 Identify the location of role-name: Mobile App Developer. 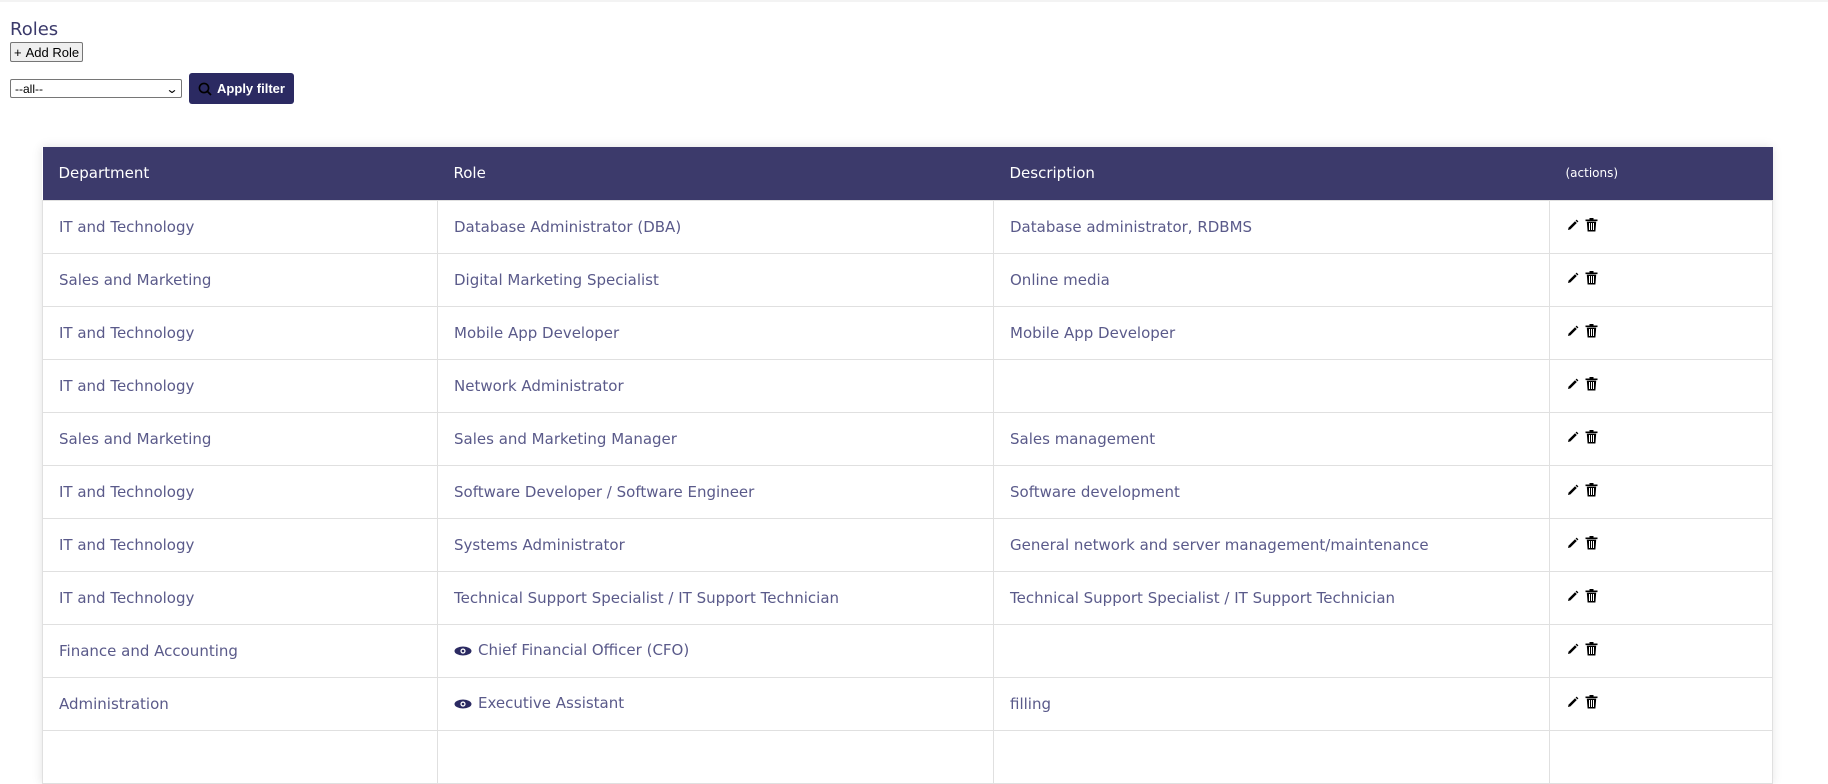
(537, 332).